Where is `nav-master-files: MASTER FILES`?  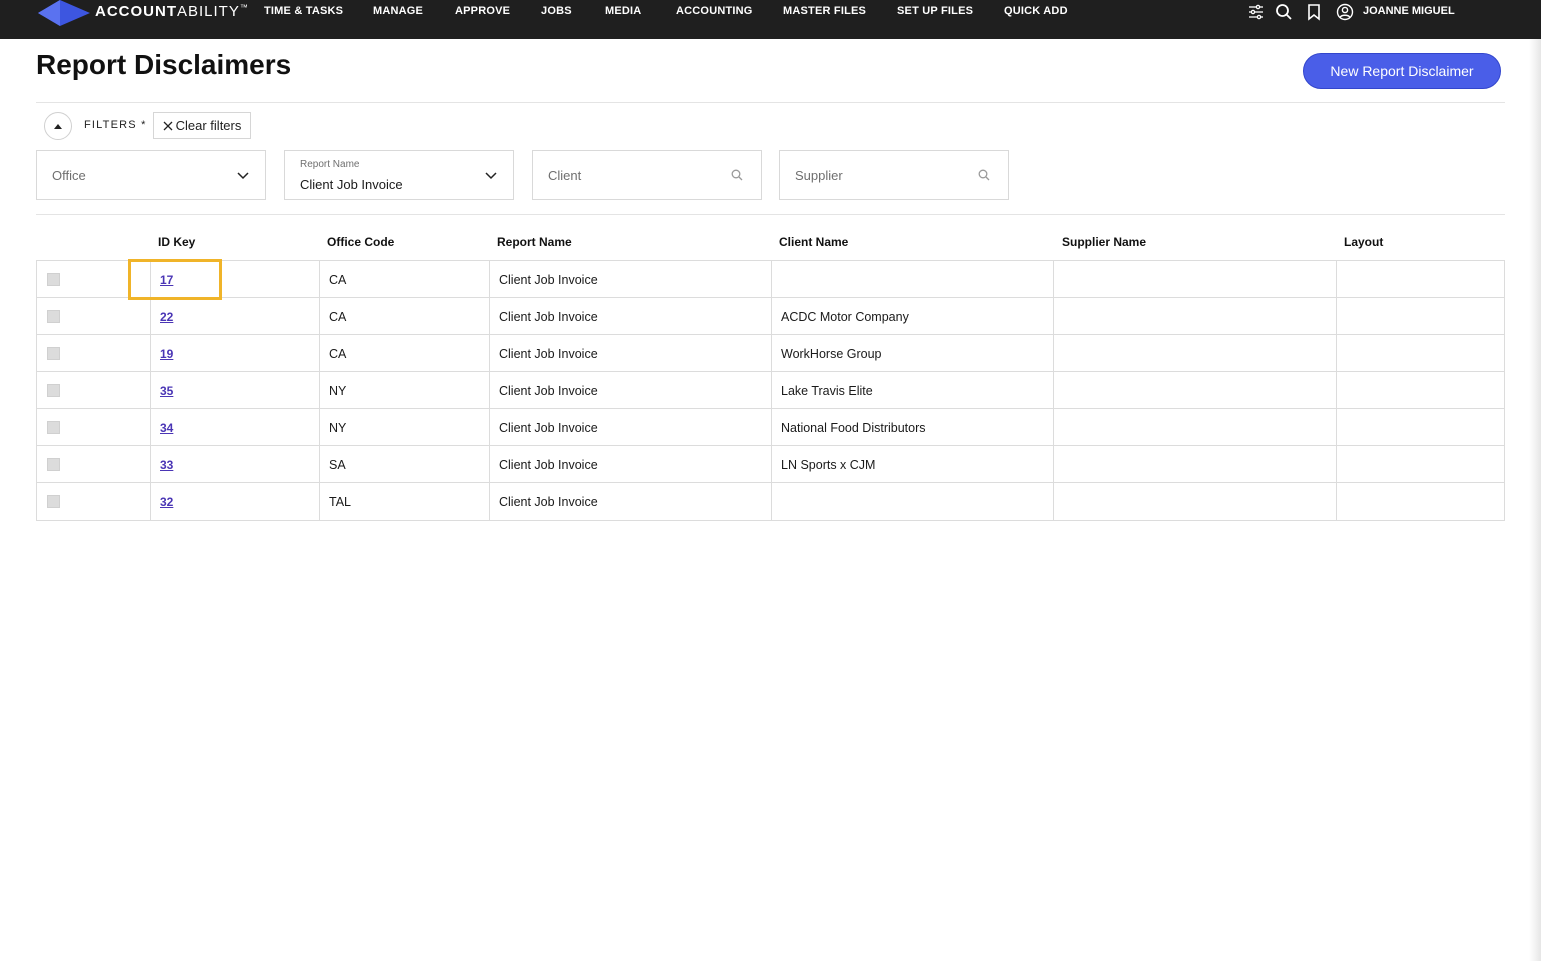
nav-master-files: MASTER FILES is located at coordinates (824, 11).